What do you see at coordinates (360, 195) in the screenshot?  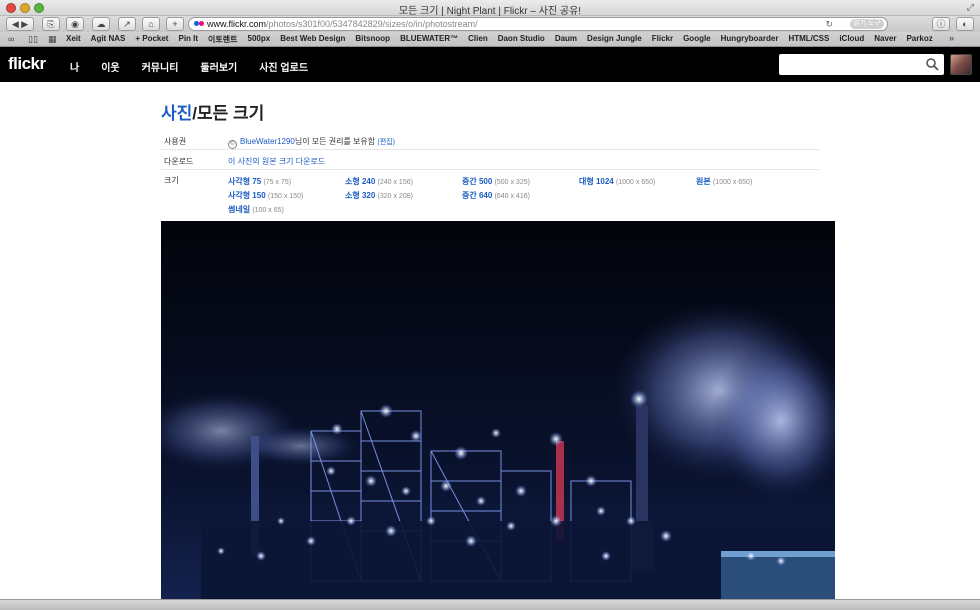 I see `size-name: 소형 320` at bounding box center [360, 195].